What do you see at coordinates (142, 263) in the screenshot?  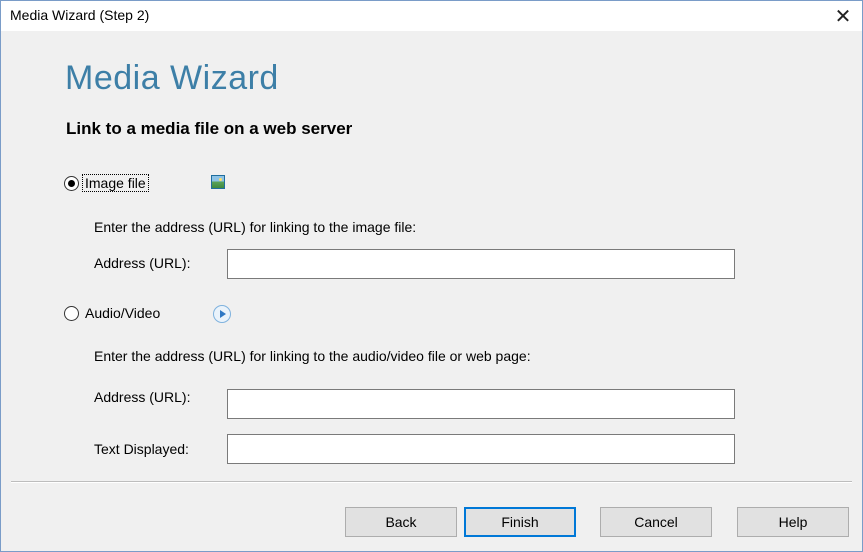 I see `image-address-label: Address (URL):` at bounding box center [142, 263].